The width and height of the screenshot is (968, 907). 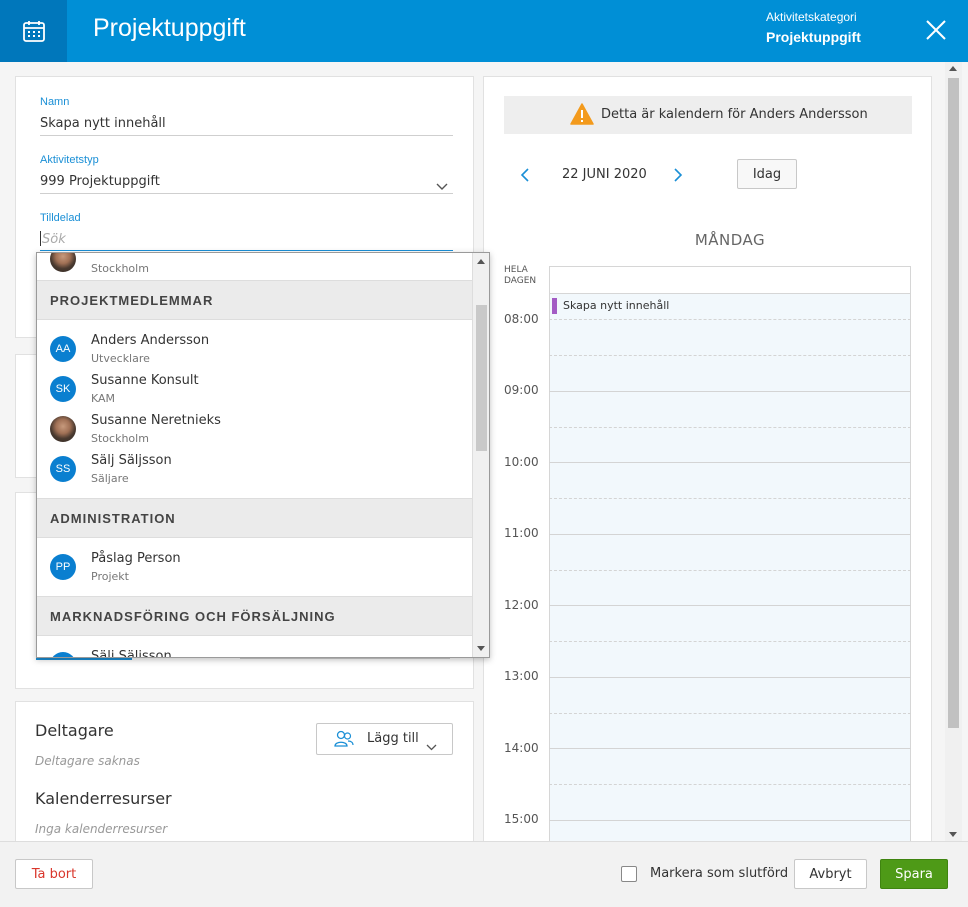 I want to click on category-value: Projektuppgift, so click(x=813, y=37).